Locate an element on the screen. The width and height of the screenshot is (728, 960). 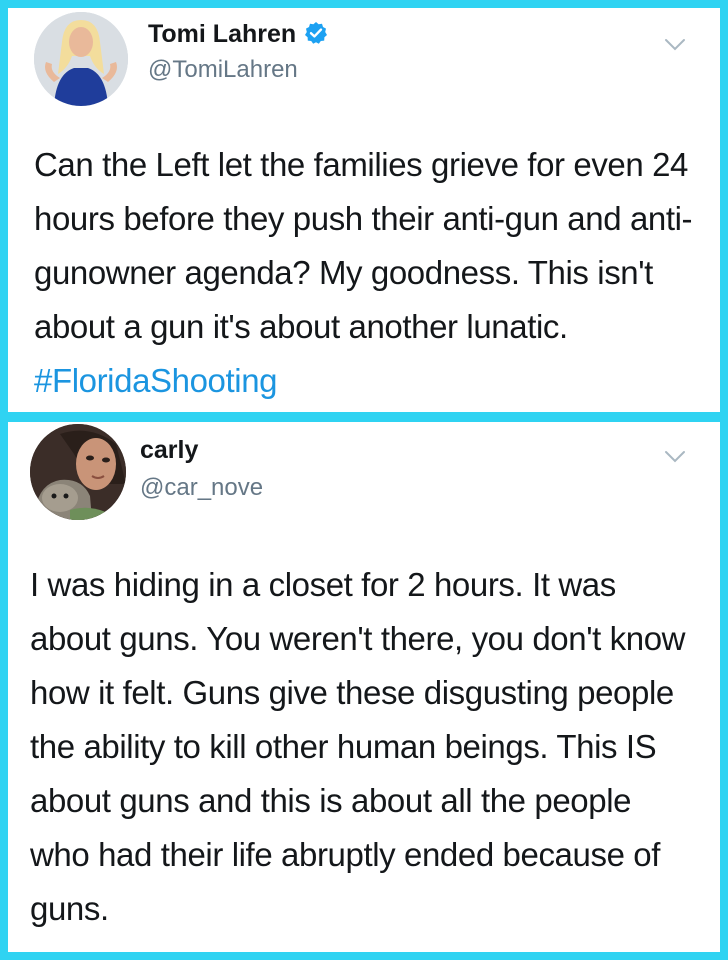
hashtag-link: #FloridaShooting is located at coordinates (156, 380).